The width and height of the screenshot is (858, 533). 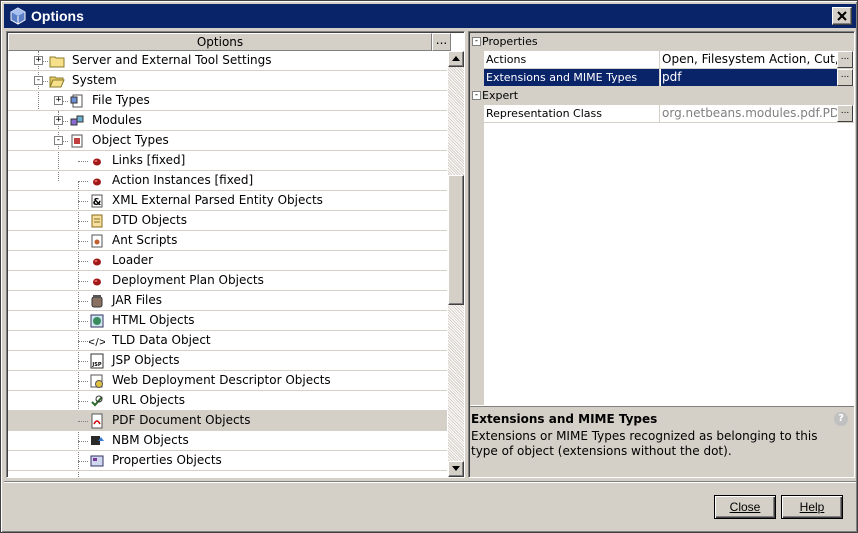 I want to click on property-value-input: pdf, so click(x=749, y=77).